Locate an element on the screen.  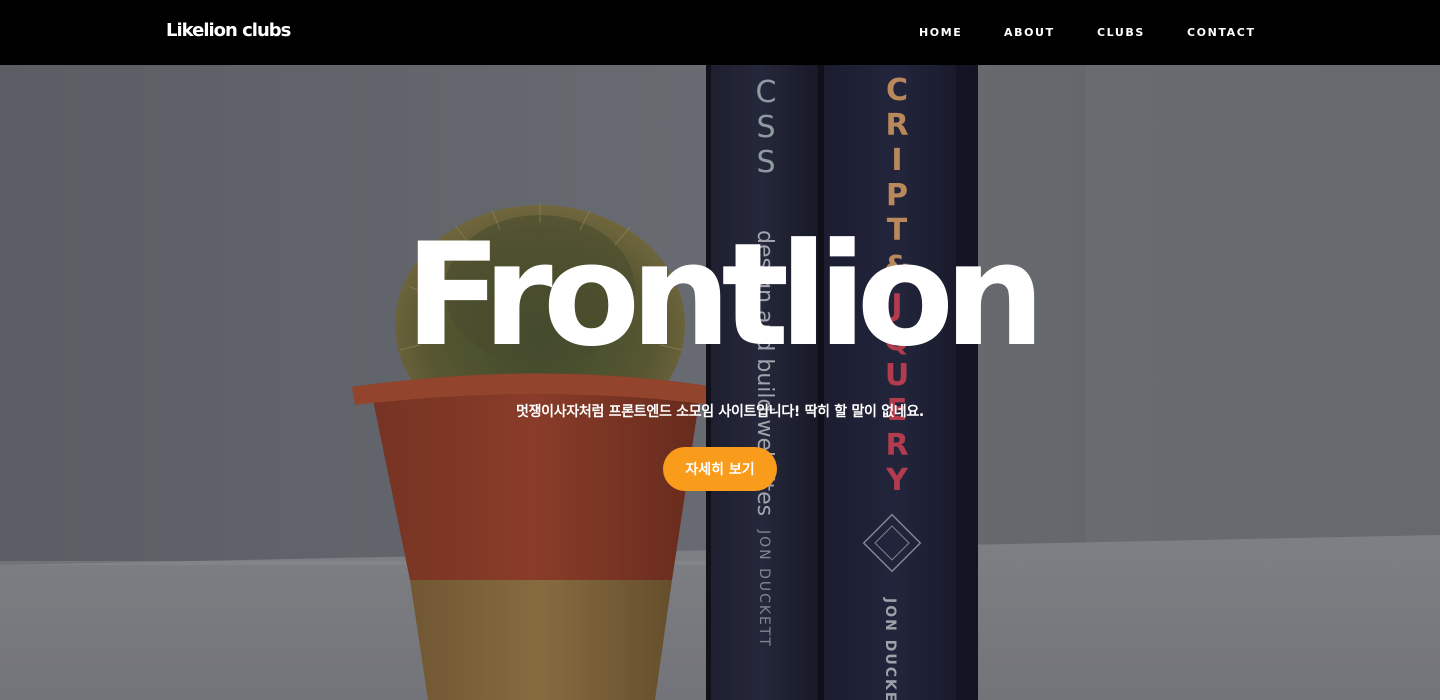
nav-link-clubs: CLUBS is located at coordinates (1121, 32).